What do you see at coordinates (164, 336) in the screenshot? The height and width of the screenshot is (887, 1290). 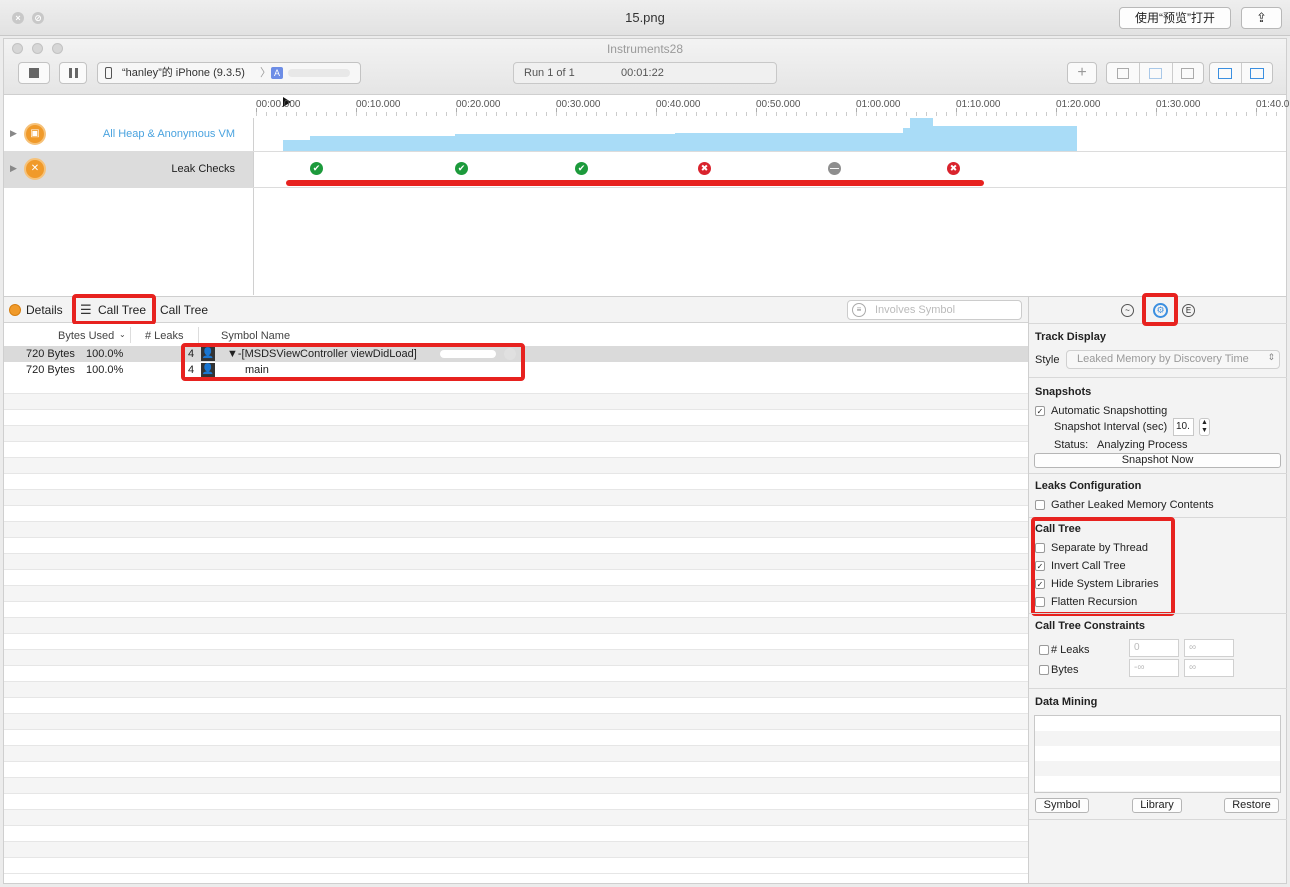 I see `column-leaks: # Leaks` at bounding box center [164, 336].